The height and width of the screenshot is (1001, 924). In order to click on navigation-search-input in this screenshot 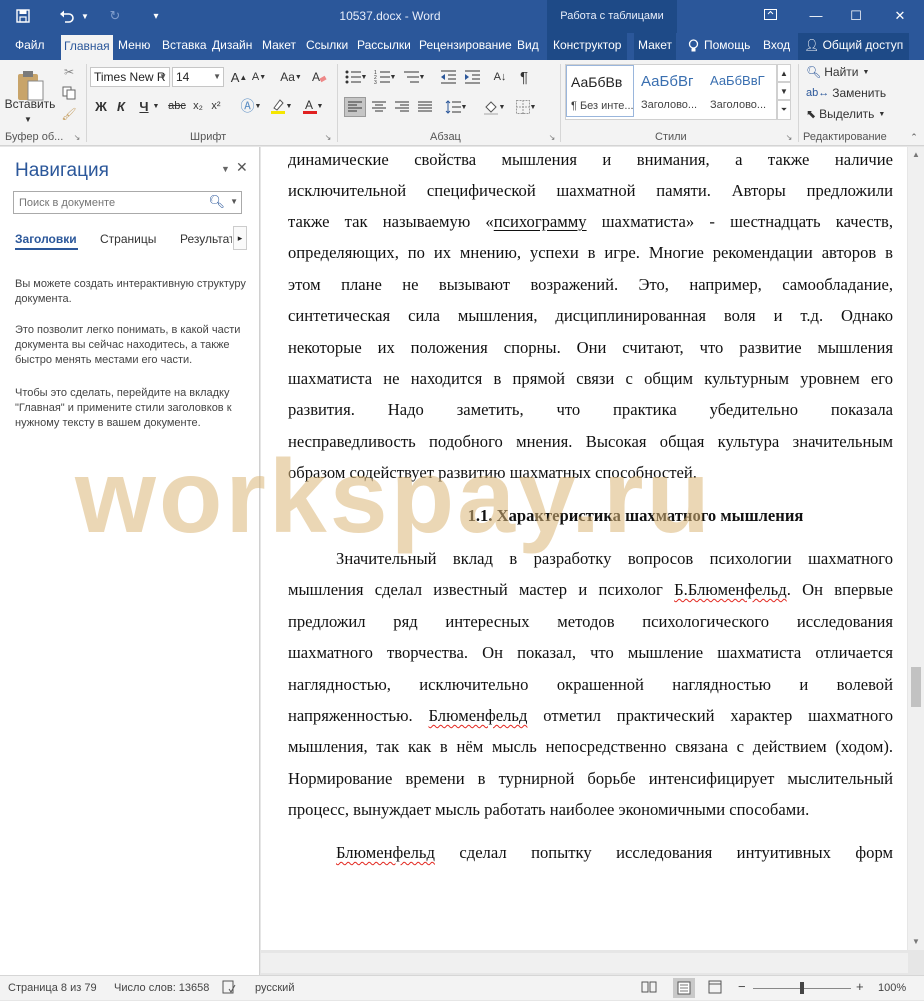, I will do `click(109, 202)`.